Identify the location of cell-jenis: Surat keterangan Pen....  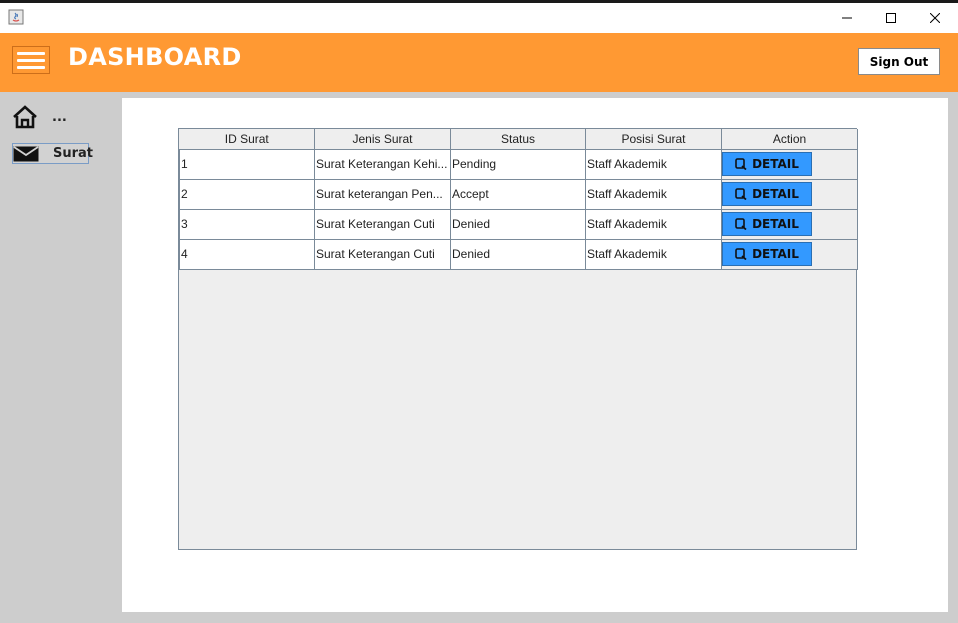
(382, 194).